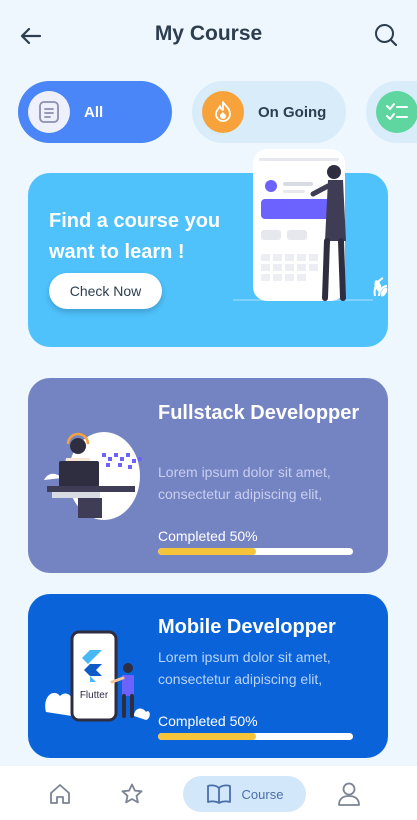  Describe the element at coordinates (223, 112) in the screenshot. I see `flame-icon` at that location.